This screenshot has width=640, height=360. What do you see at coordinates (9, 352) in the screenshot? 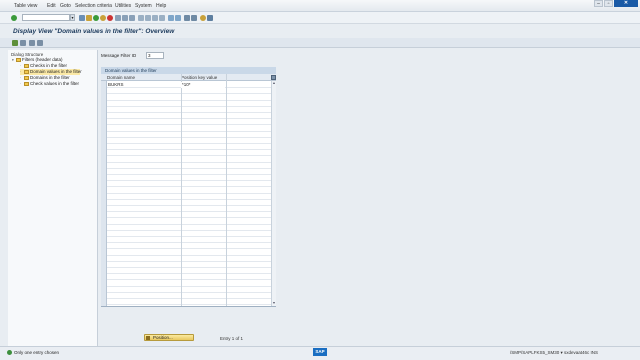
I see `success-icon` at bounding box center [9, 352].